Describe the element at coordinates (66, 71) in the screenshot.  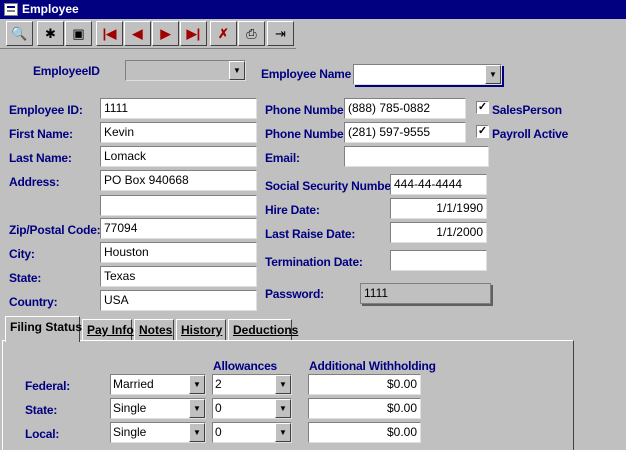
I see `employee-id-lookup-label: EmployeeID` at that location.